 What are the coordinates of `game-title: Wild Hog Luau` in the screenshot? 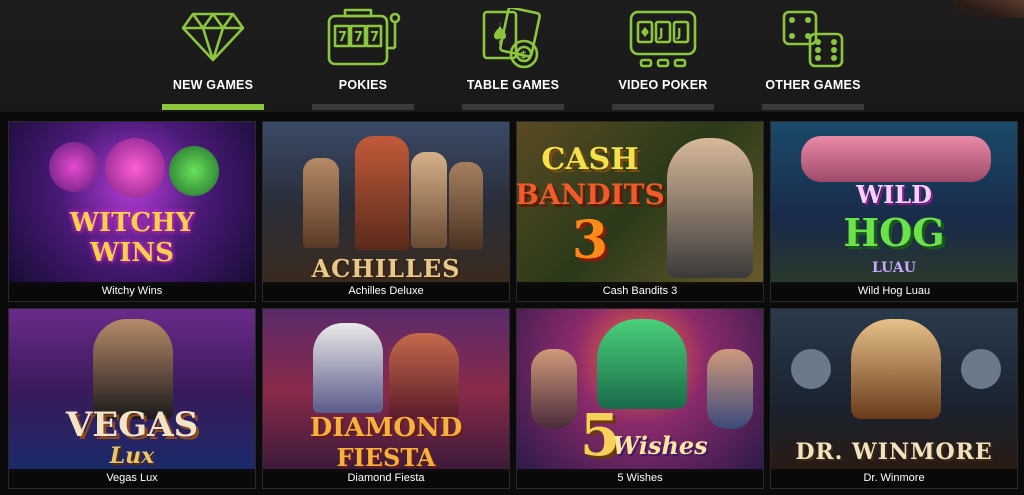 It's located at (894, 291).